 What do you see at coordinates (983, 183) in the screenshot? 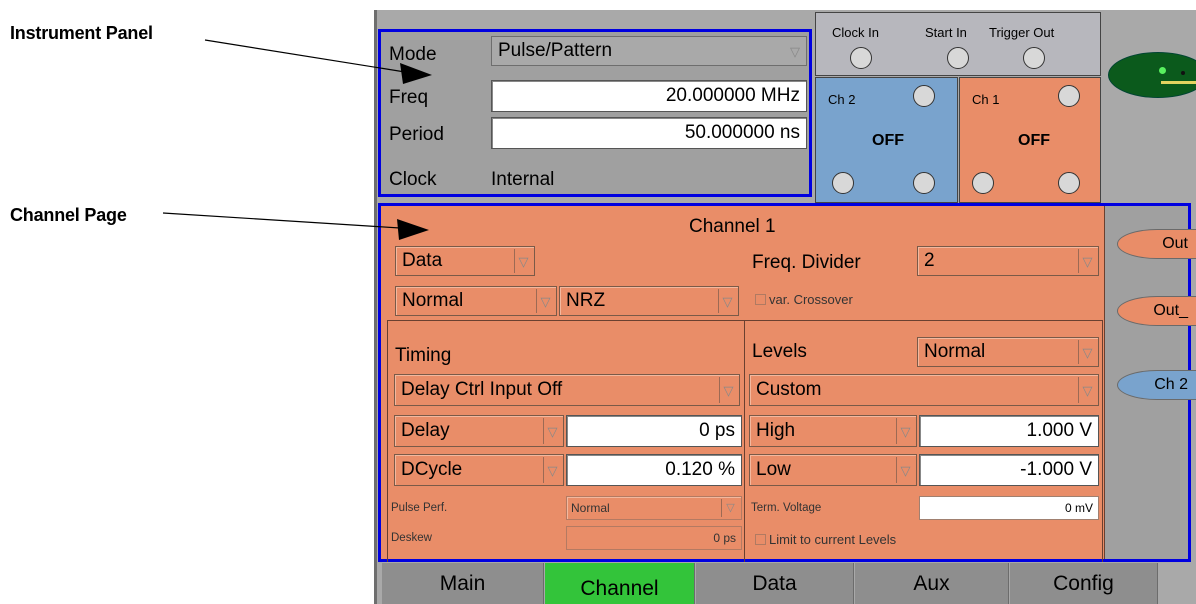
I see `ch1-out-connector-icon` at bounding box center [983, 183].